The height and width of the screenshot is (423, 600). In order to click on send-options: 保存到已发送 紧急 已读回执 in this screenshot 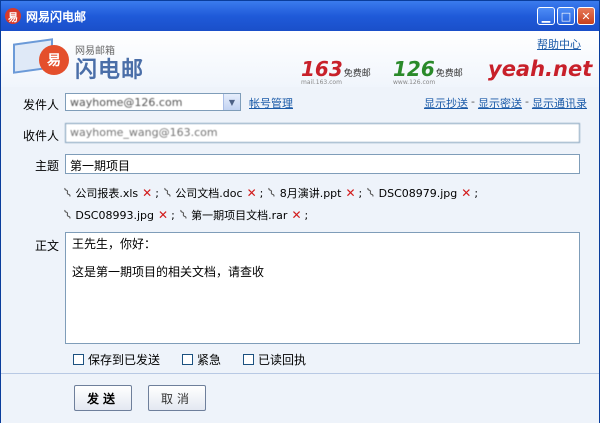, I will do `click(200, 359)`.